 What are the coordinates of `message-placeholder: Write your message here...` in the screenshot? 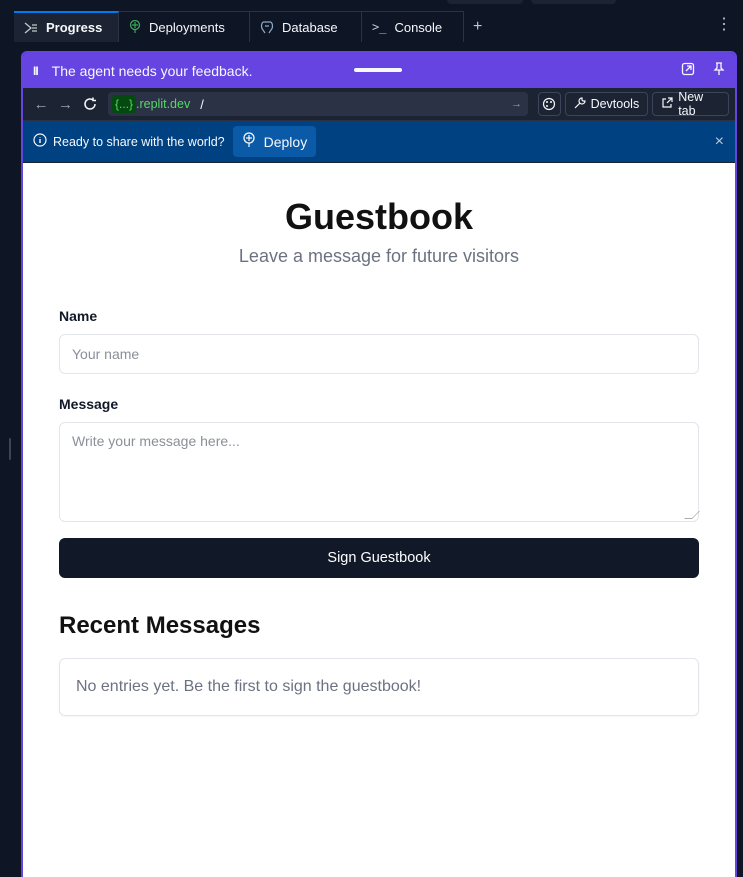 It's located at (156, 441).